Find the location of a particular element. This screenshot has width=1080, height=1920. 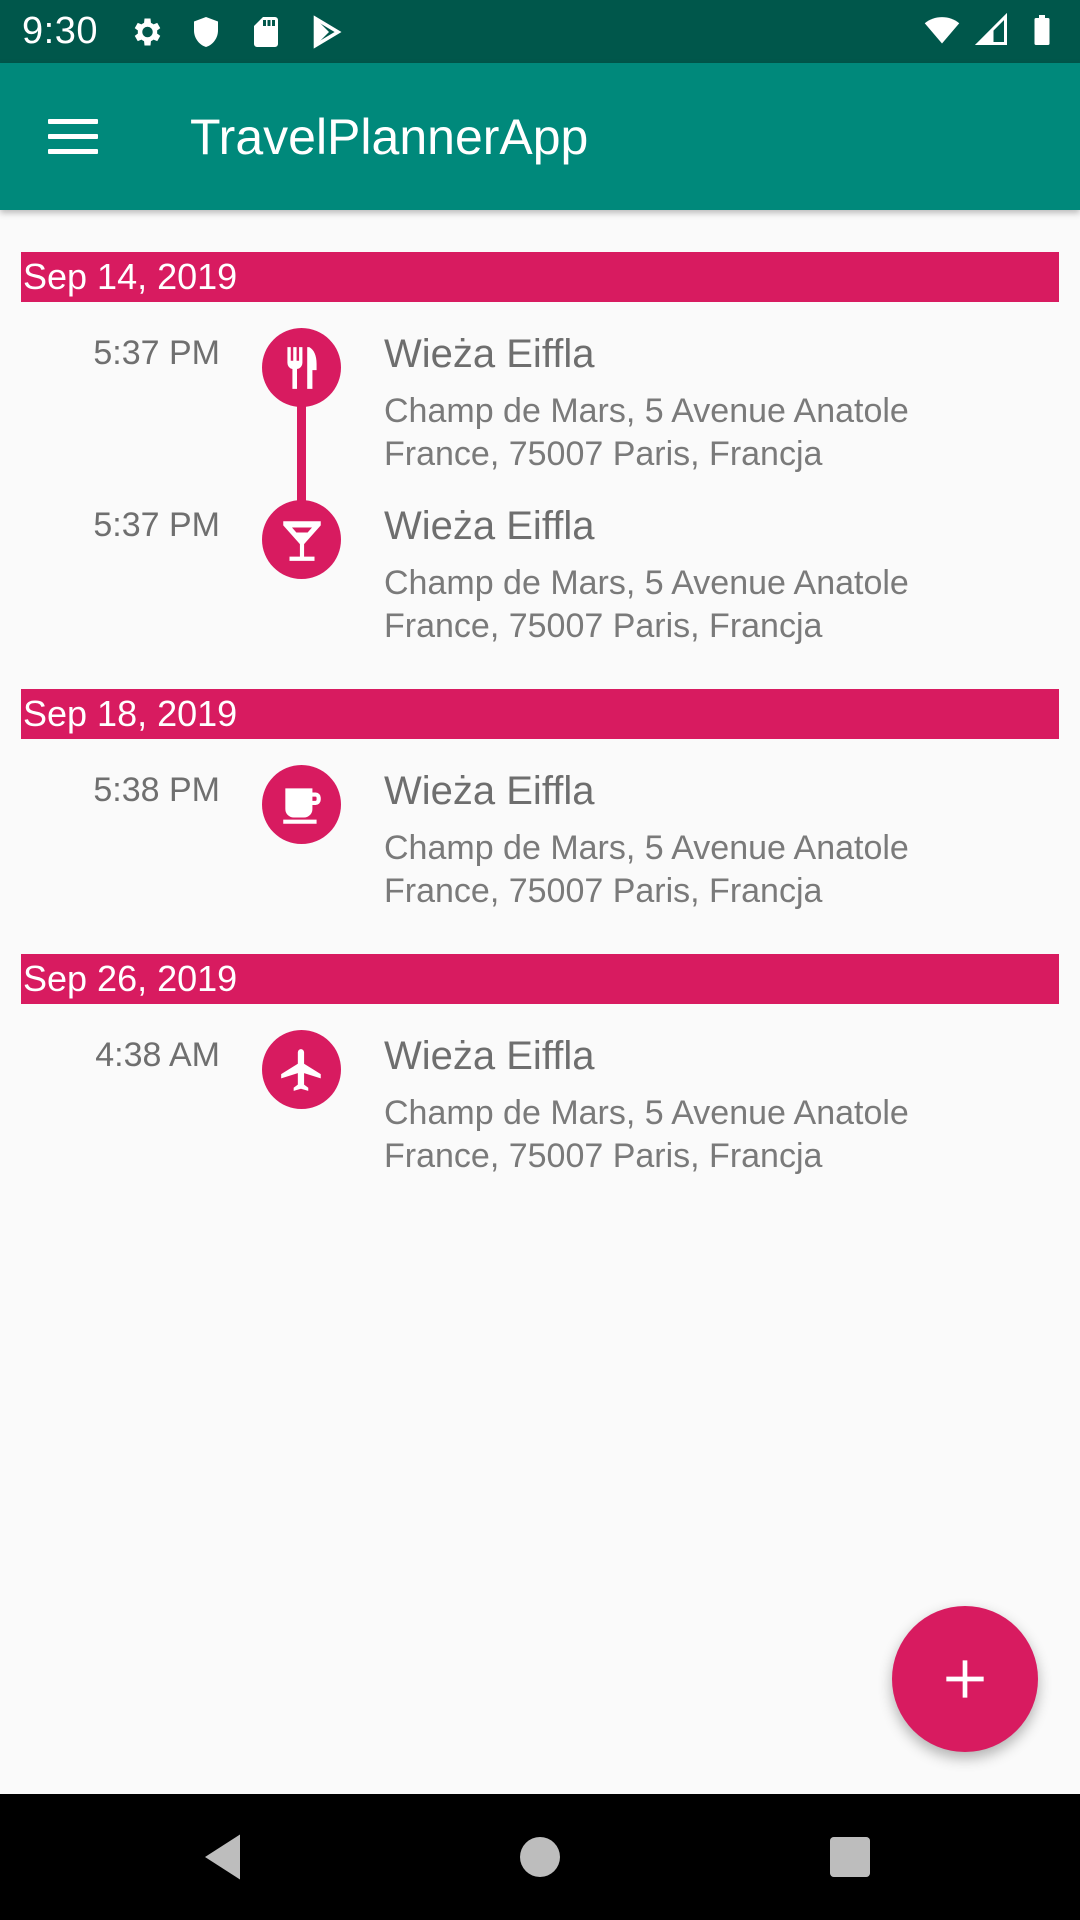

shield-icon is located at coordinates (205, 31).